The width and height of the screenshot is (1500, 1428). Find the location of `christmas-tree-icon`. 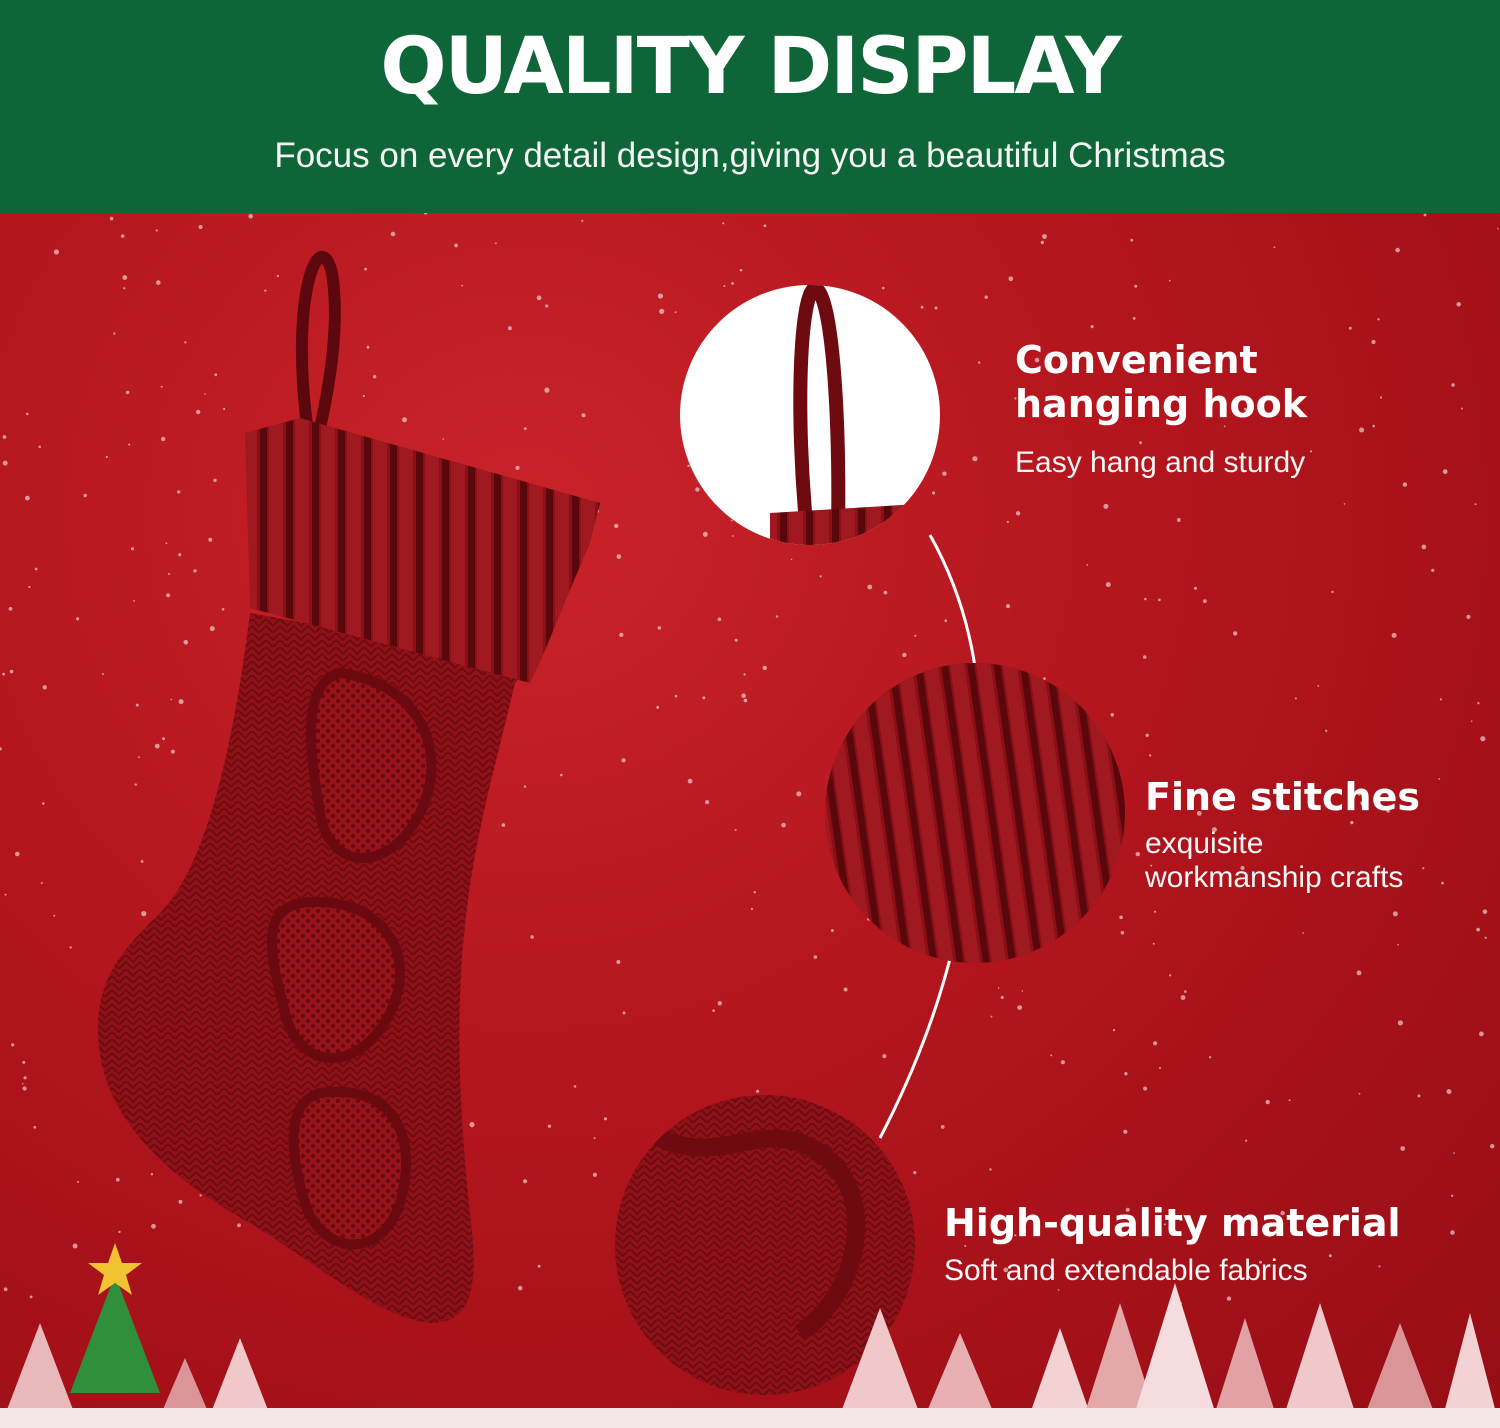

christmas-tree-icon is located at coordinates (115, 1334).